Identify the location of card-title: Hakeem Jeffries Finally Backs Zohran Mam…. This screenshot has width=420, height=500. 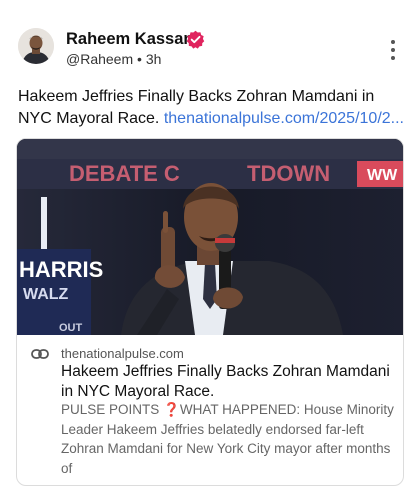
(225, 381).